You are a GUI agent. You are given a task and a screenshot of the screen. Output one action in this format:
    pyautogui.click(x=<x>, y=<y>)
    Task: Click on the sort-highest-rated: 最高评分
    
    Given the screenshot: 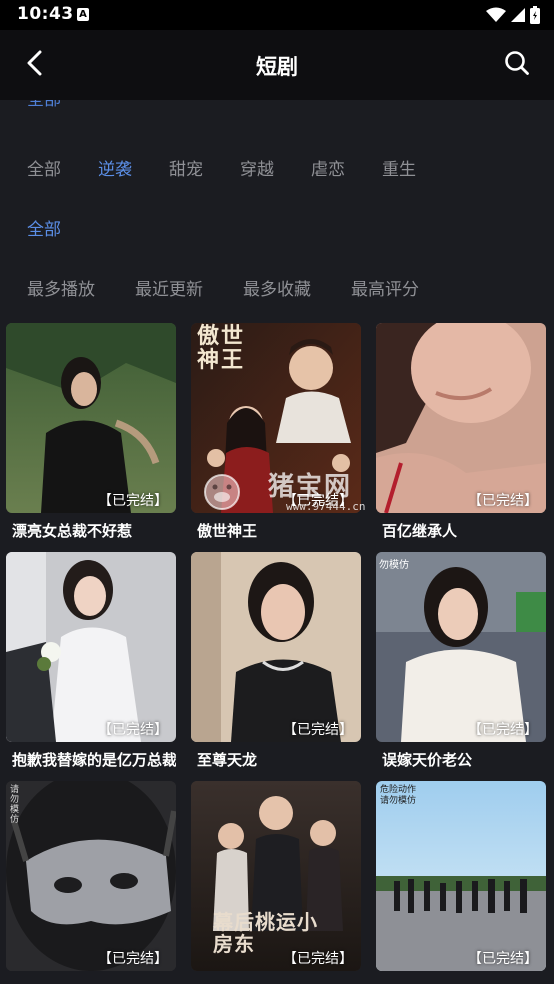 What is the action you would take?
    pyautogui.click(x=385, y=287)
    